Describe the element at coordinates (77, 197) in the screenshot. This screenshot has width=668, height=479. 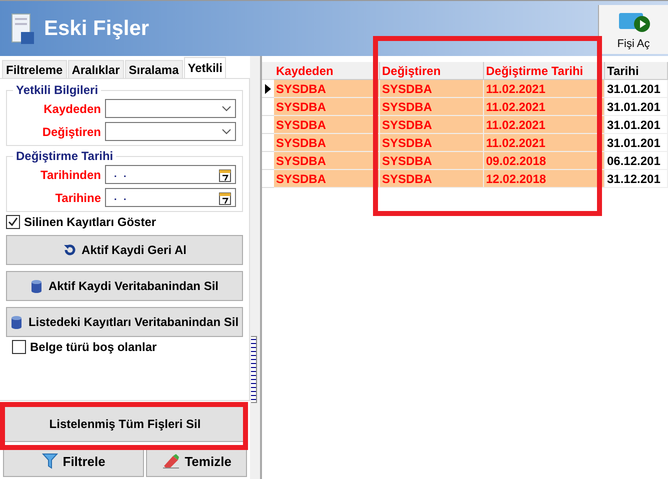
I see `field-label: Tarihine` at that location.